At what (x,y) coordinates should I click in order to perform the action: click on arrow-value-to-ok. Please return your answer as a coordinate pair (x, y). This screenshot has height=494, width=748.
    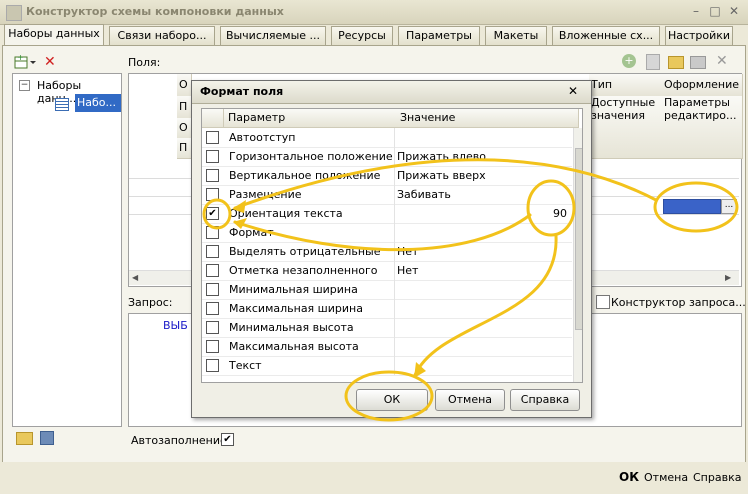
    Looking at the image, I should click on (485, 305).